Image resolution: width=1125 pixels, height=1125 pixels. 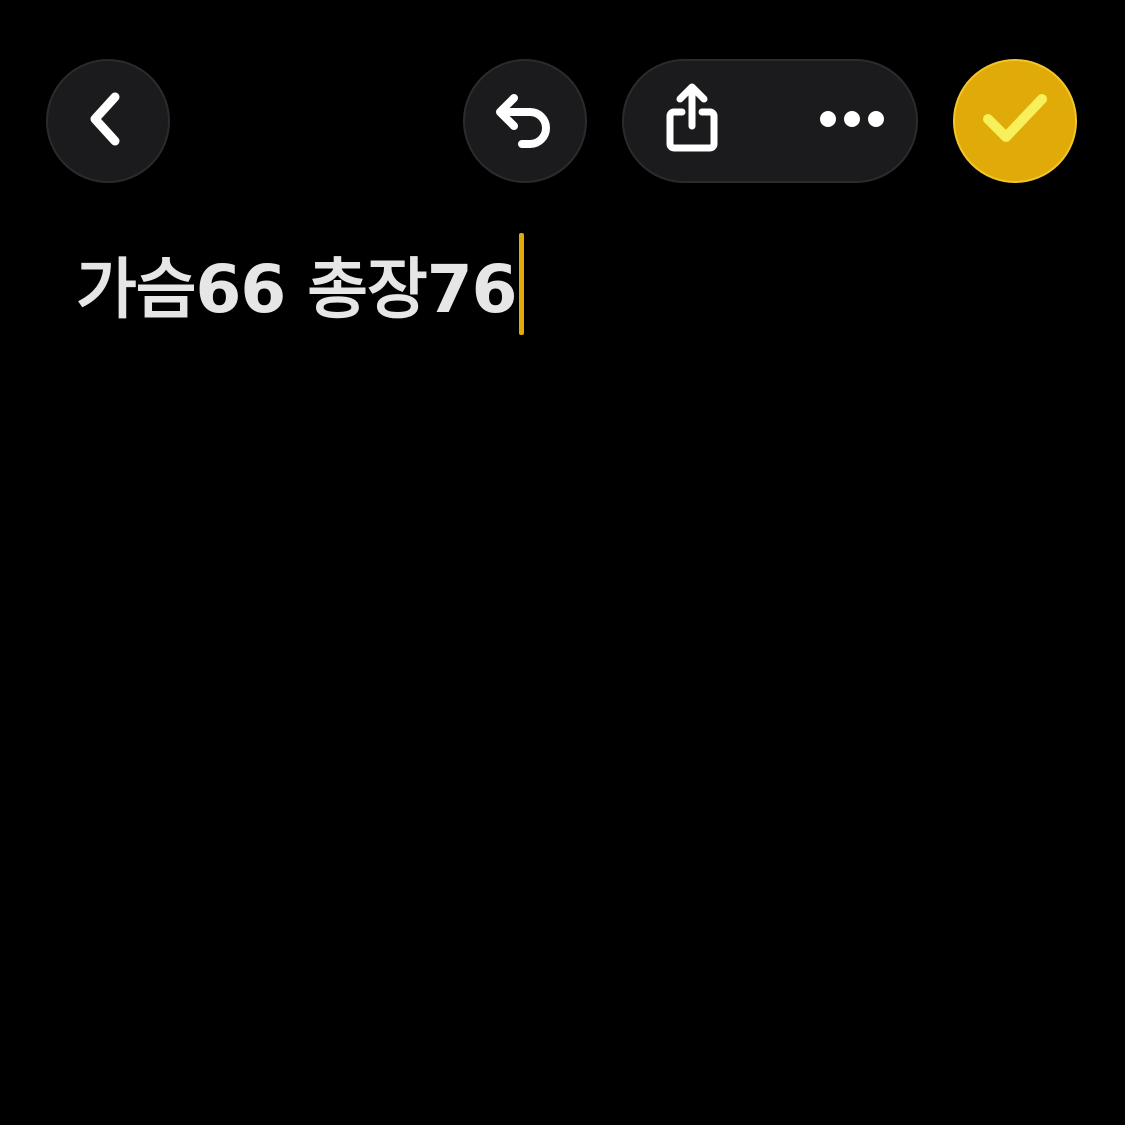 I want to click on chevron-left-icon, so click(x=108, y=121).